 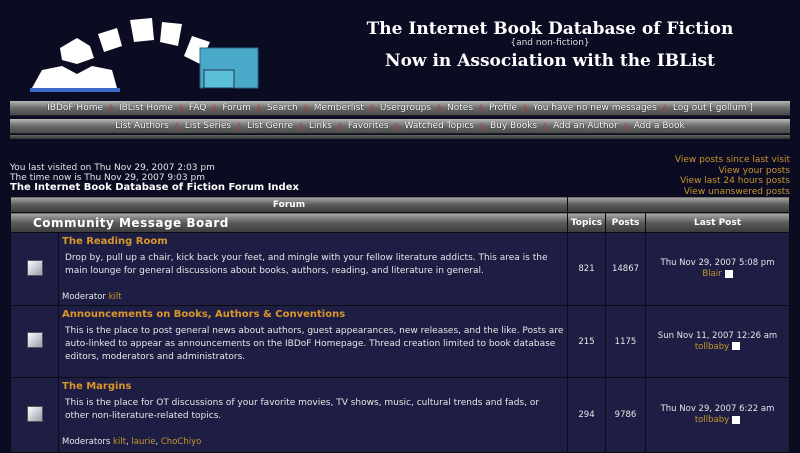 What do you see at coordinates (197, 108) in the screenshot?
I see `nav-link: FAQ` at bounding box center [197, 108].